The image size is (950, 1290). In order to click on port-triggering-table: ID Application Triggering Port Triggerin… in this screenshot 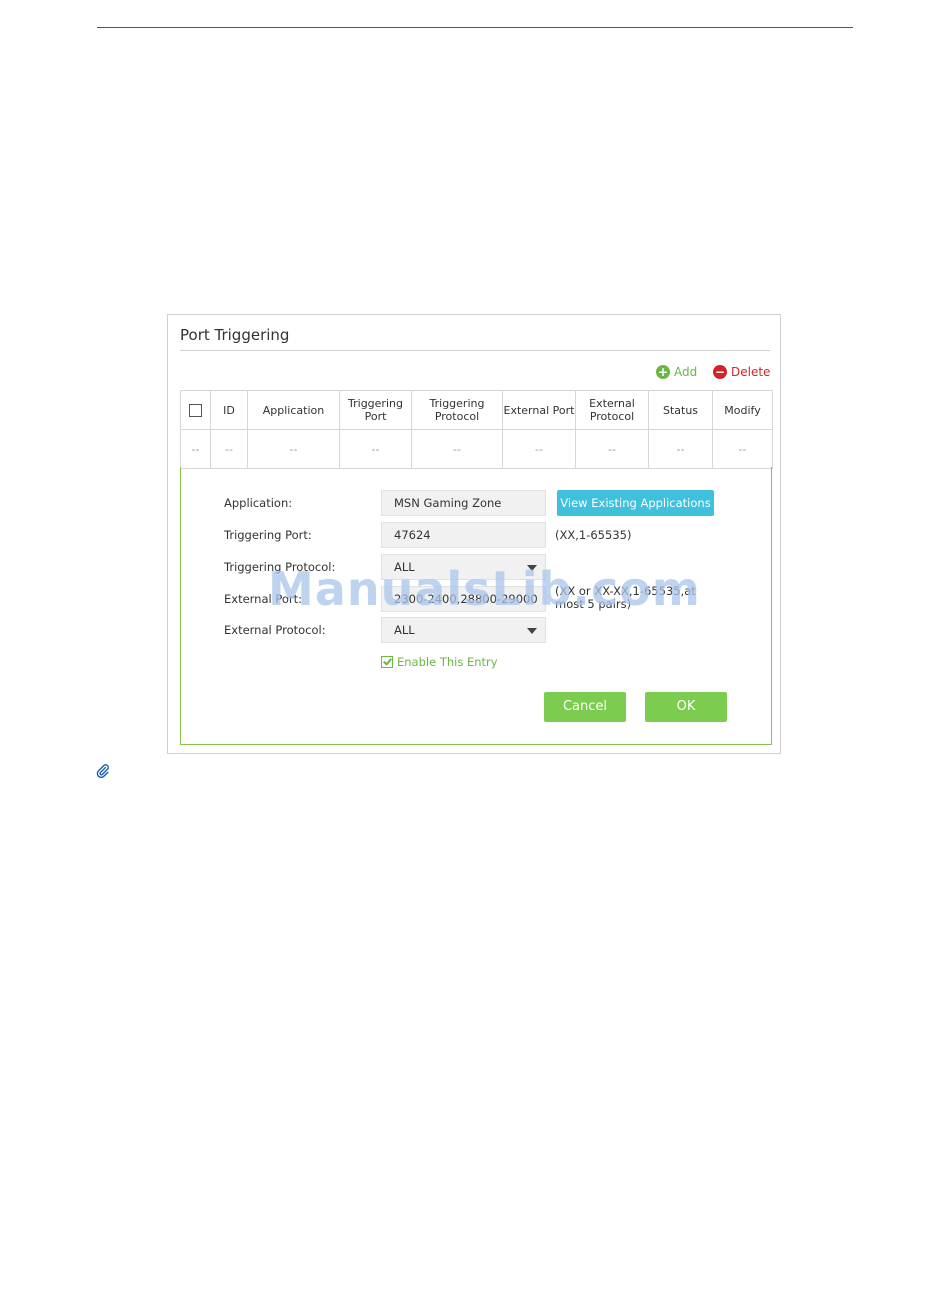, I will do `click(476, 429)`.